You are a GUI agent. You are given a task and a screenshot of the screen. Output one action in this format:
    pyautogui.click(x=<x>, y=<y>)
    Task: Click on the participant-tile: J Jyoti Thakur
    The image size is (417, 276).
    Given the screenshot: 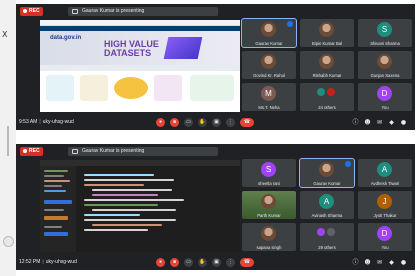 What is the action you would take?
    pyautogui.click(x=385, y=205)
    